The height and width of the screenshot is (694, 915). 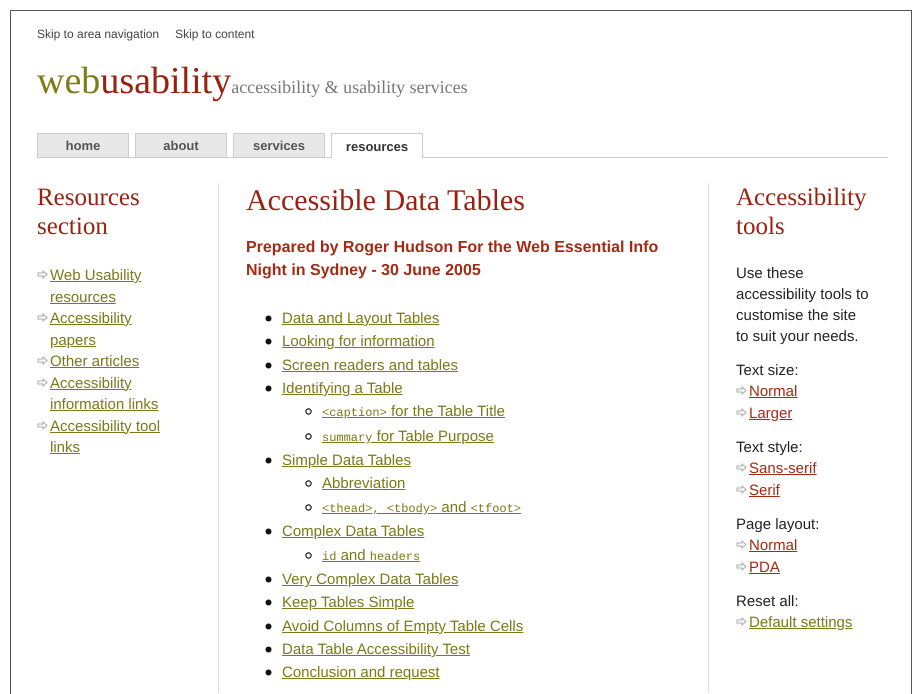 What do you see at coordinates (353, 531) in the screenshot?
I see `contents-link: Complex Data Tables` at bounding box center [353, 531].